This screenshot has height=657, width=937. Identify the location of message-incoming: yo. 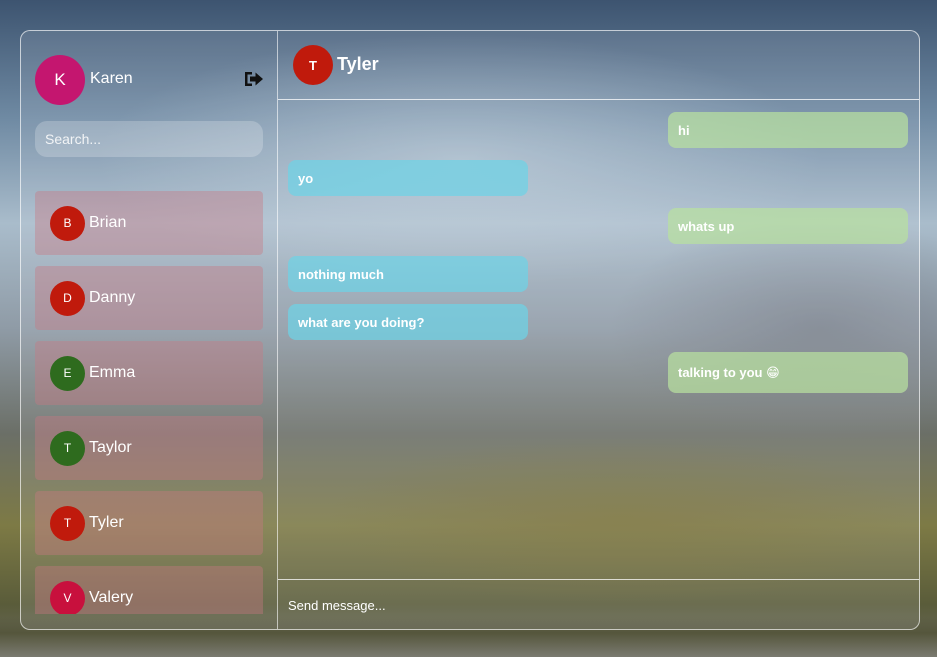
(408, 178).